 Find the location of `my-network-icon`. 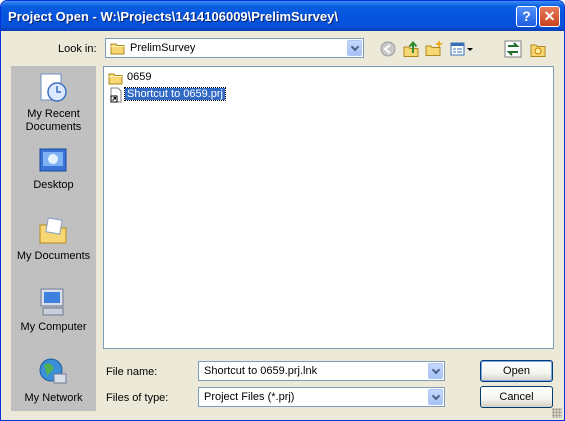

my-network-icon is located at coordinates (53, 371).